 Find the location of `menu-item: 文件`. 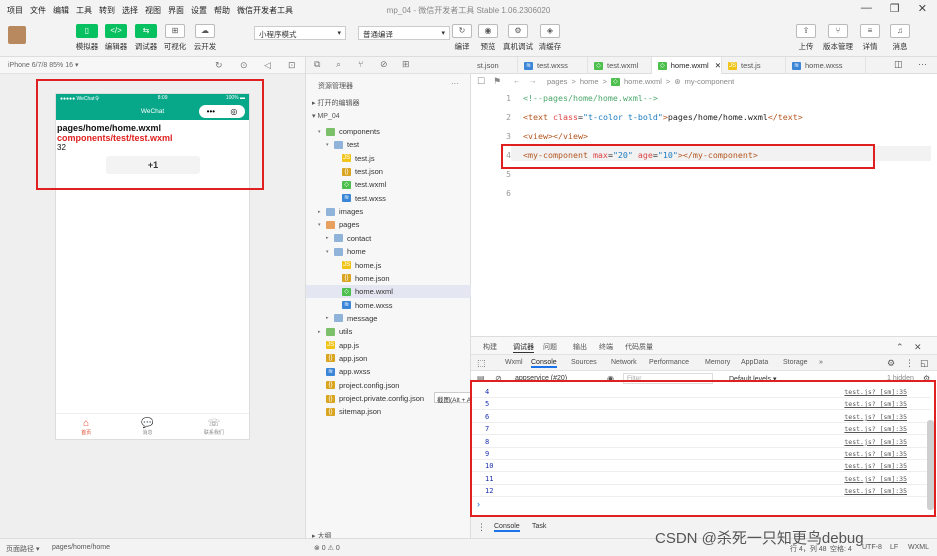

menu-item: 文件 is located at coordinates (38, 10).